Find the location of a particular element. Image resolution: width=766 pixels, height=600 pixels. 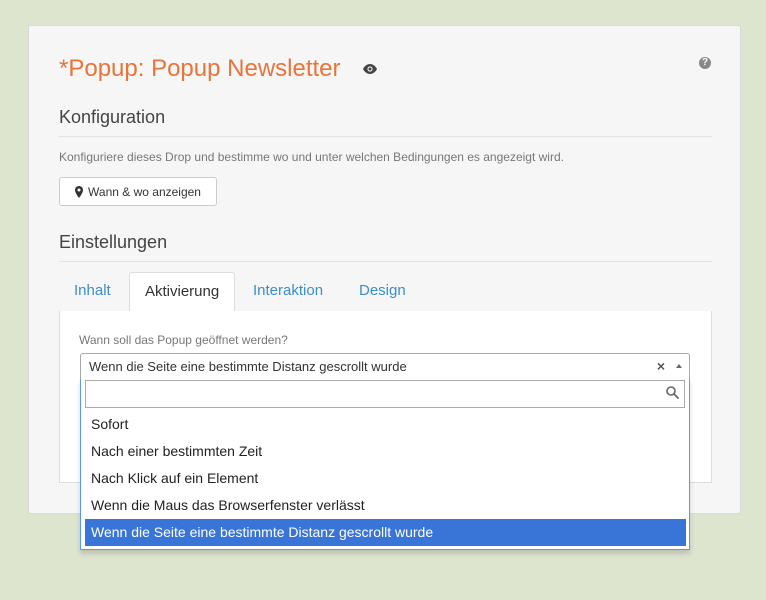

help-icon: ? is located at coordinates (705, 63).